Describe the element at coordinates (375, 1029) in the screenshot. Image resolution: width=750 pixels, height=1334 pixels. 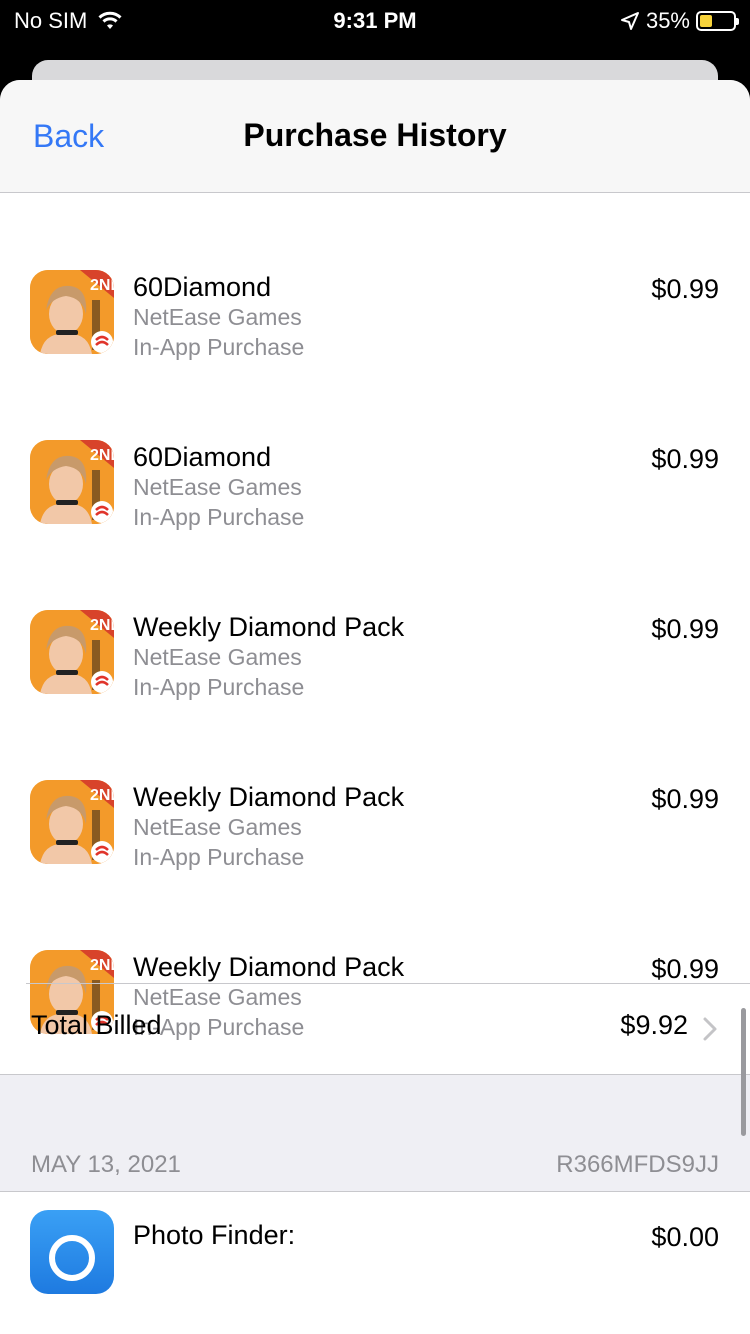
I see `total-billed-row: Total Billed $9.92` at that location.